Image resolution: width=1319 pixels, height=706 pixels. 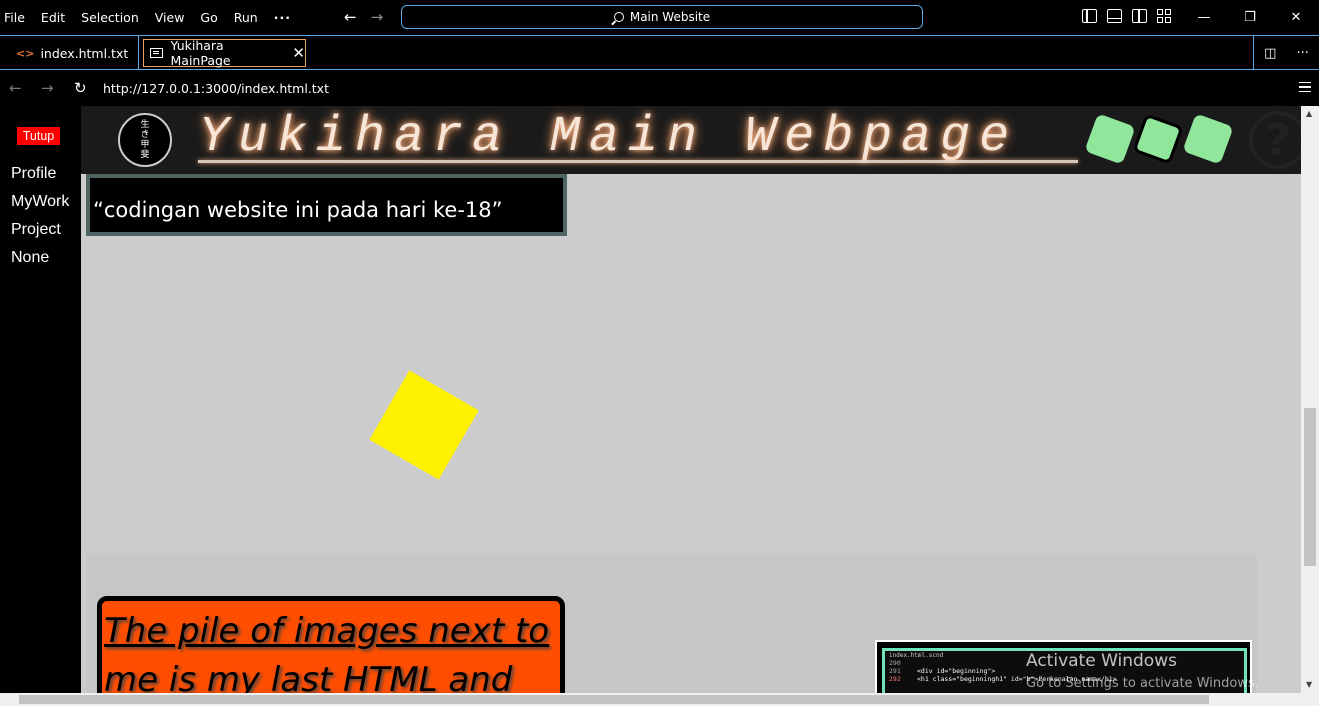 I want to click on page-title: Yukihara Main Webpage, so click(x=609, y=137).